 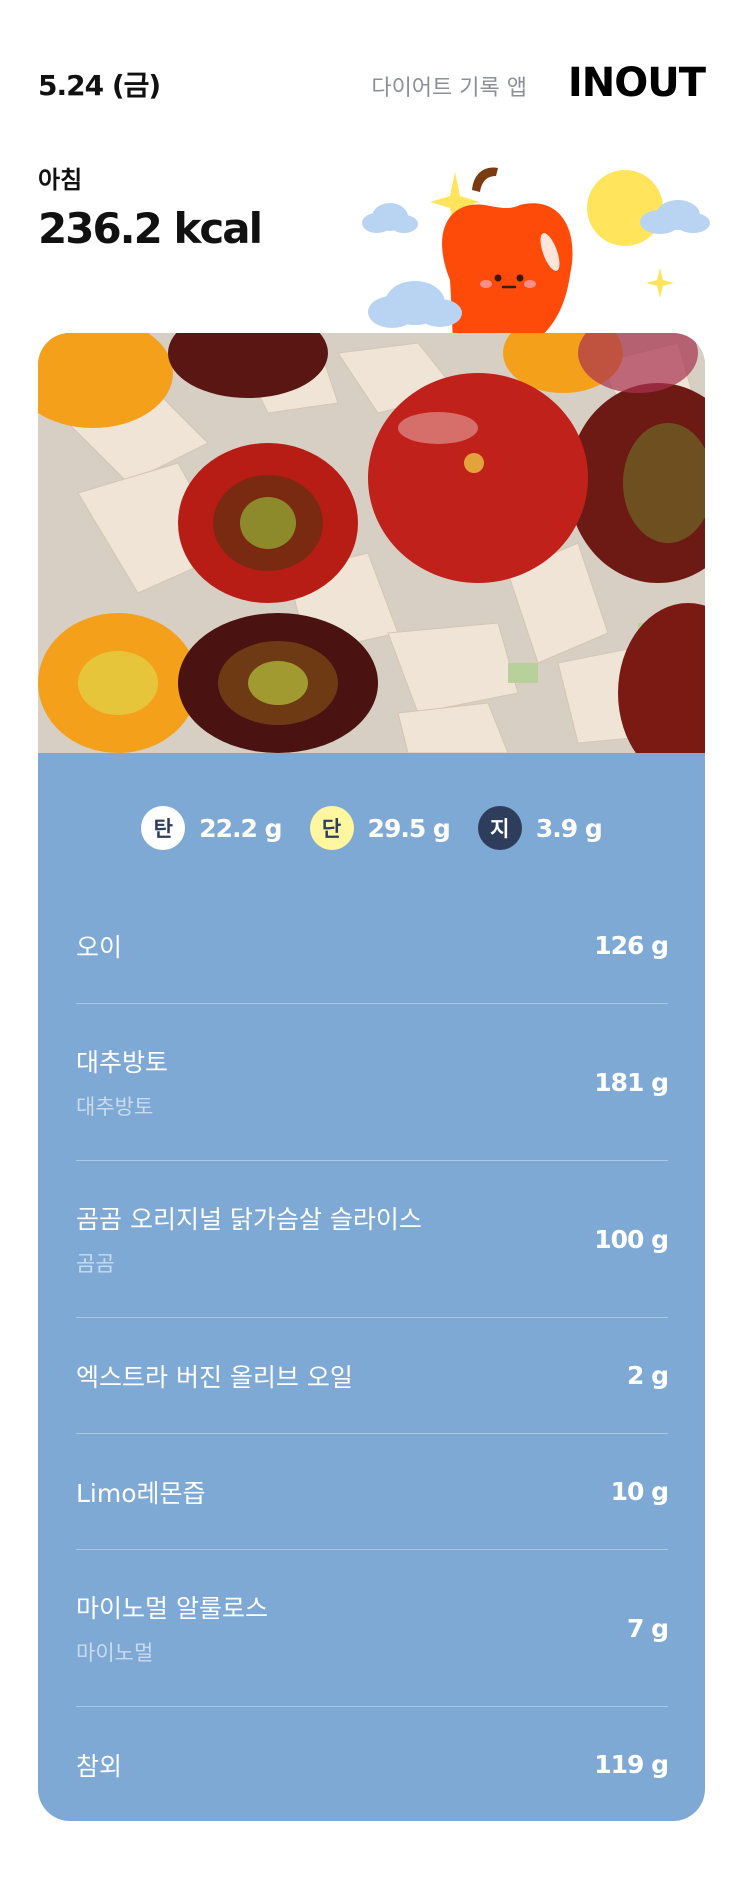 I want to click on apple-mascot-illustration, so click(x=535, y=260).